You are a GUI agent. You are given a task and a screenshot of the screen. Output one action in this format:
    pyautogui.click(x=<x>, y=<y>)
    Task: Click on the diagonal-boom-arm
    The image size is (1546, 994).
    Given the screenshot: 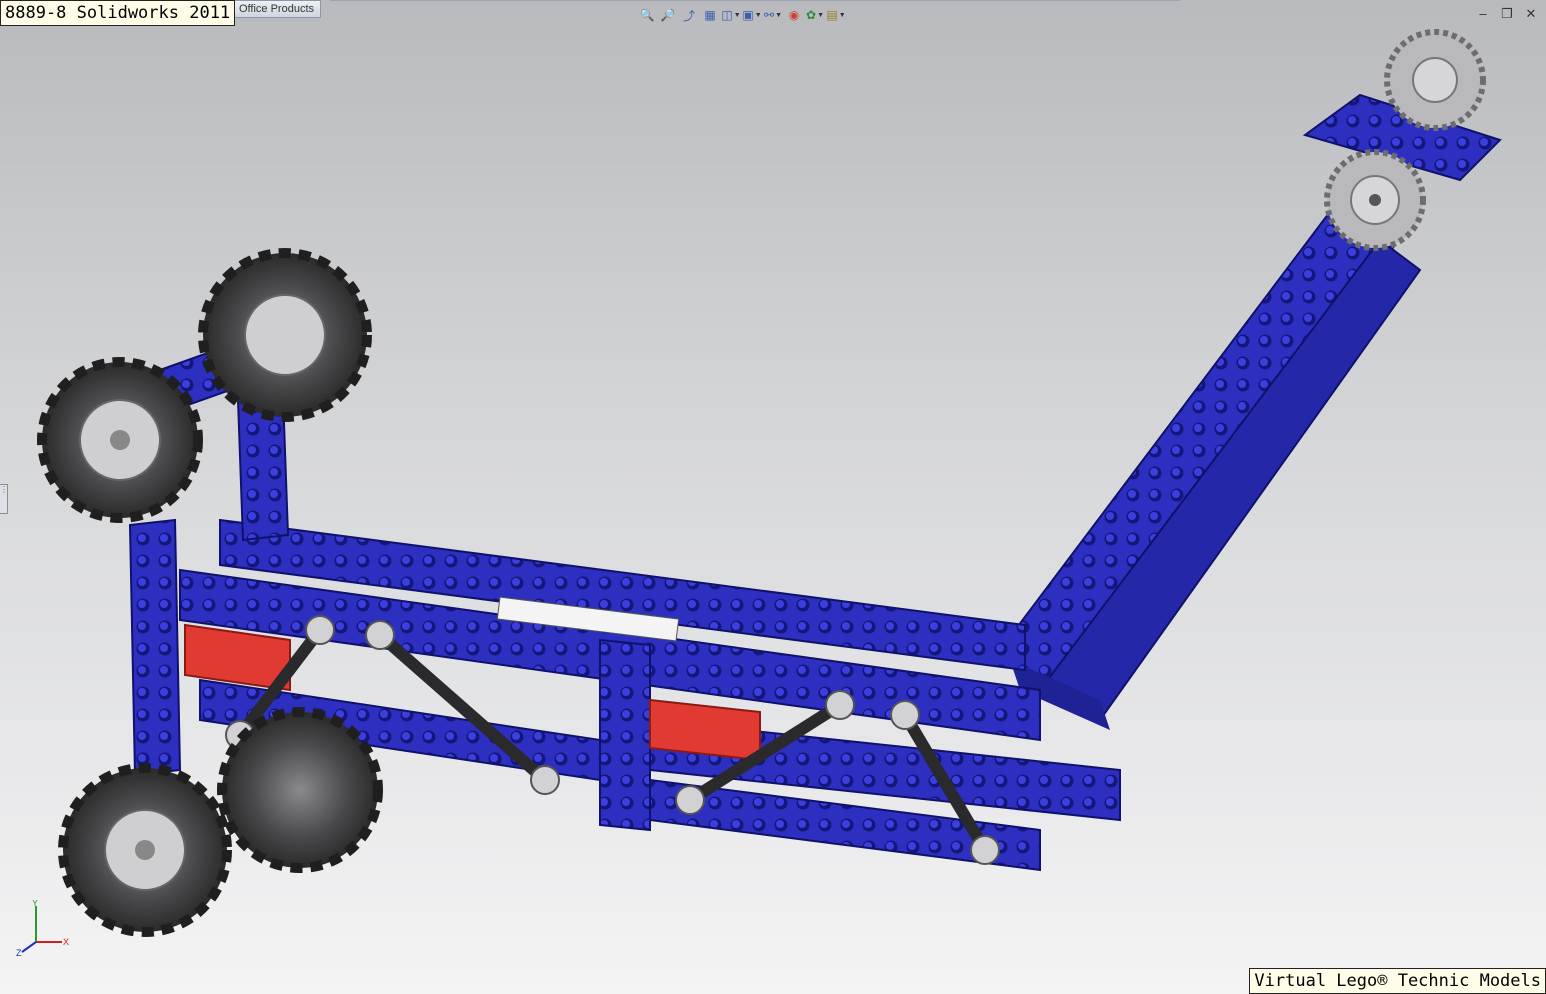 What is the action you would take?
    pyautogui.click(x=1210, y=466)
    